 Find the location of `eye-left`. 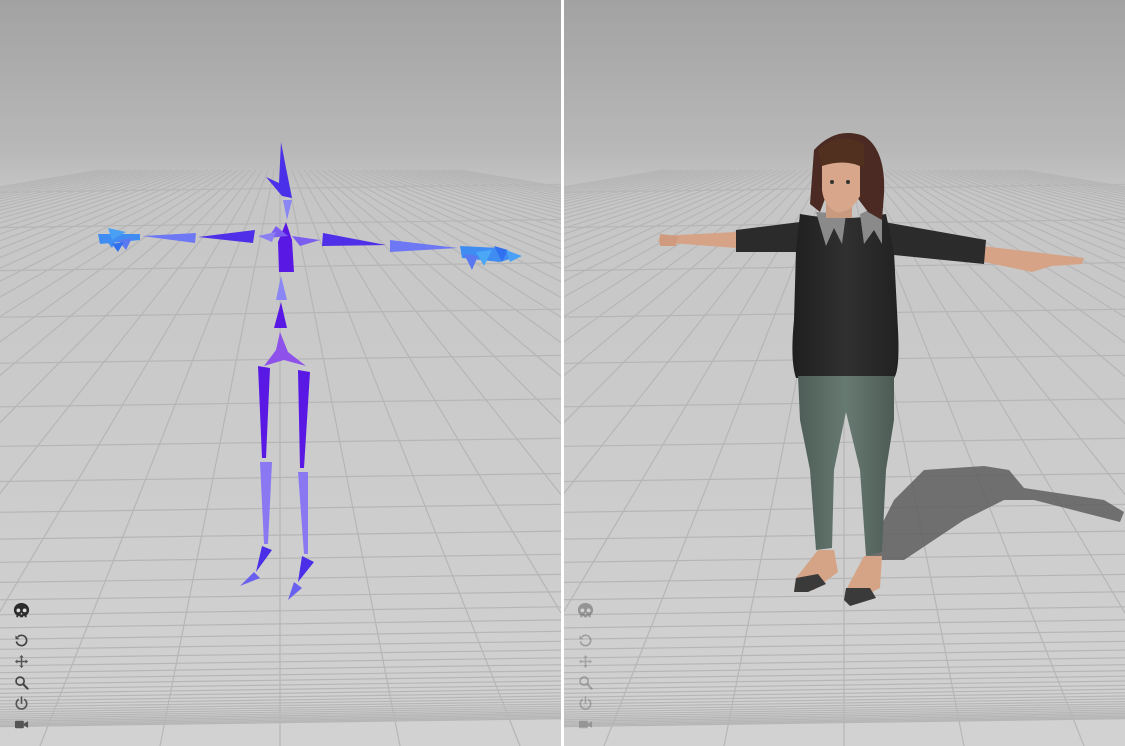

eye-left is located at coordinates (832, 182).